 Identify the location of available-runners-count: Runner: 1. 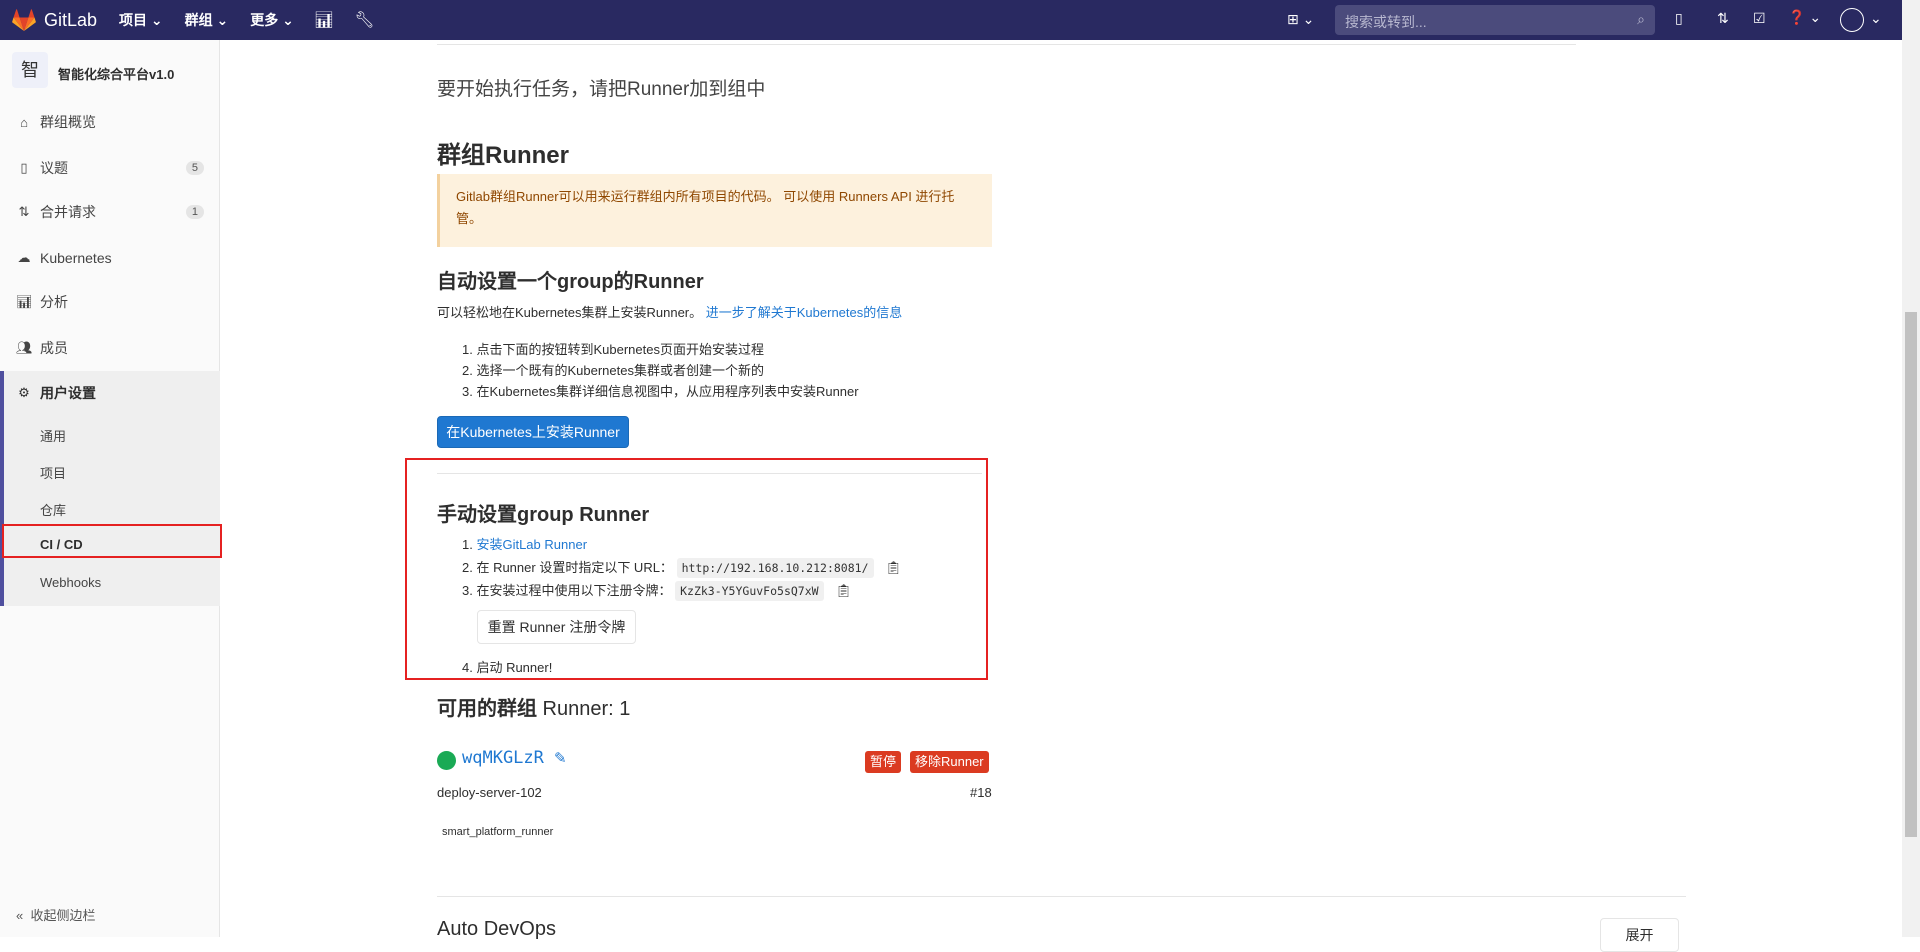
(584, 709).